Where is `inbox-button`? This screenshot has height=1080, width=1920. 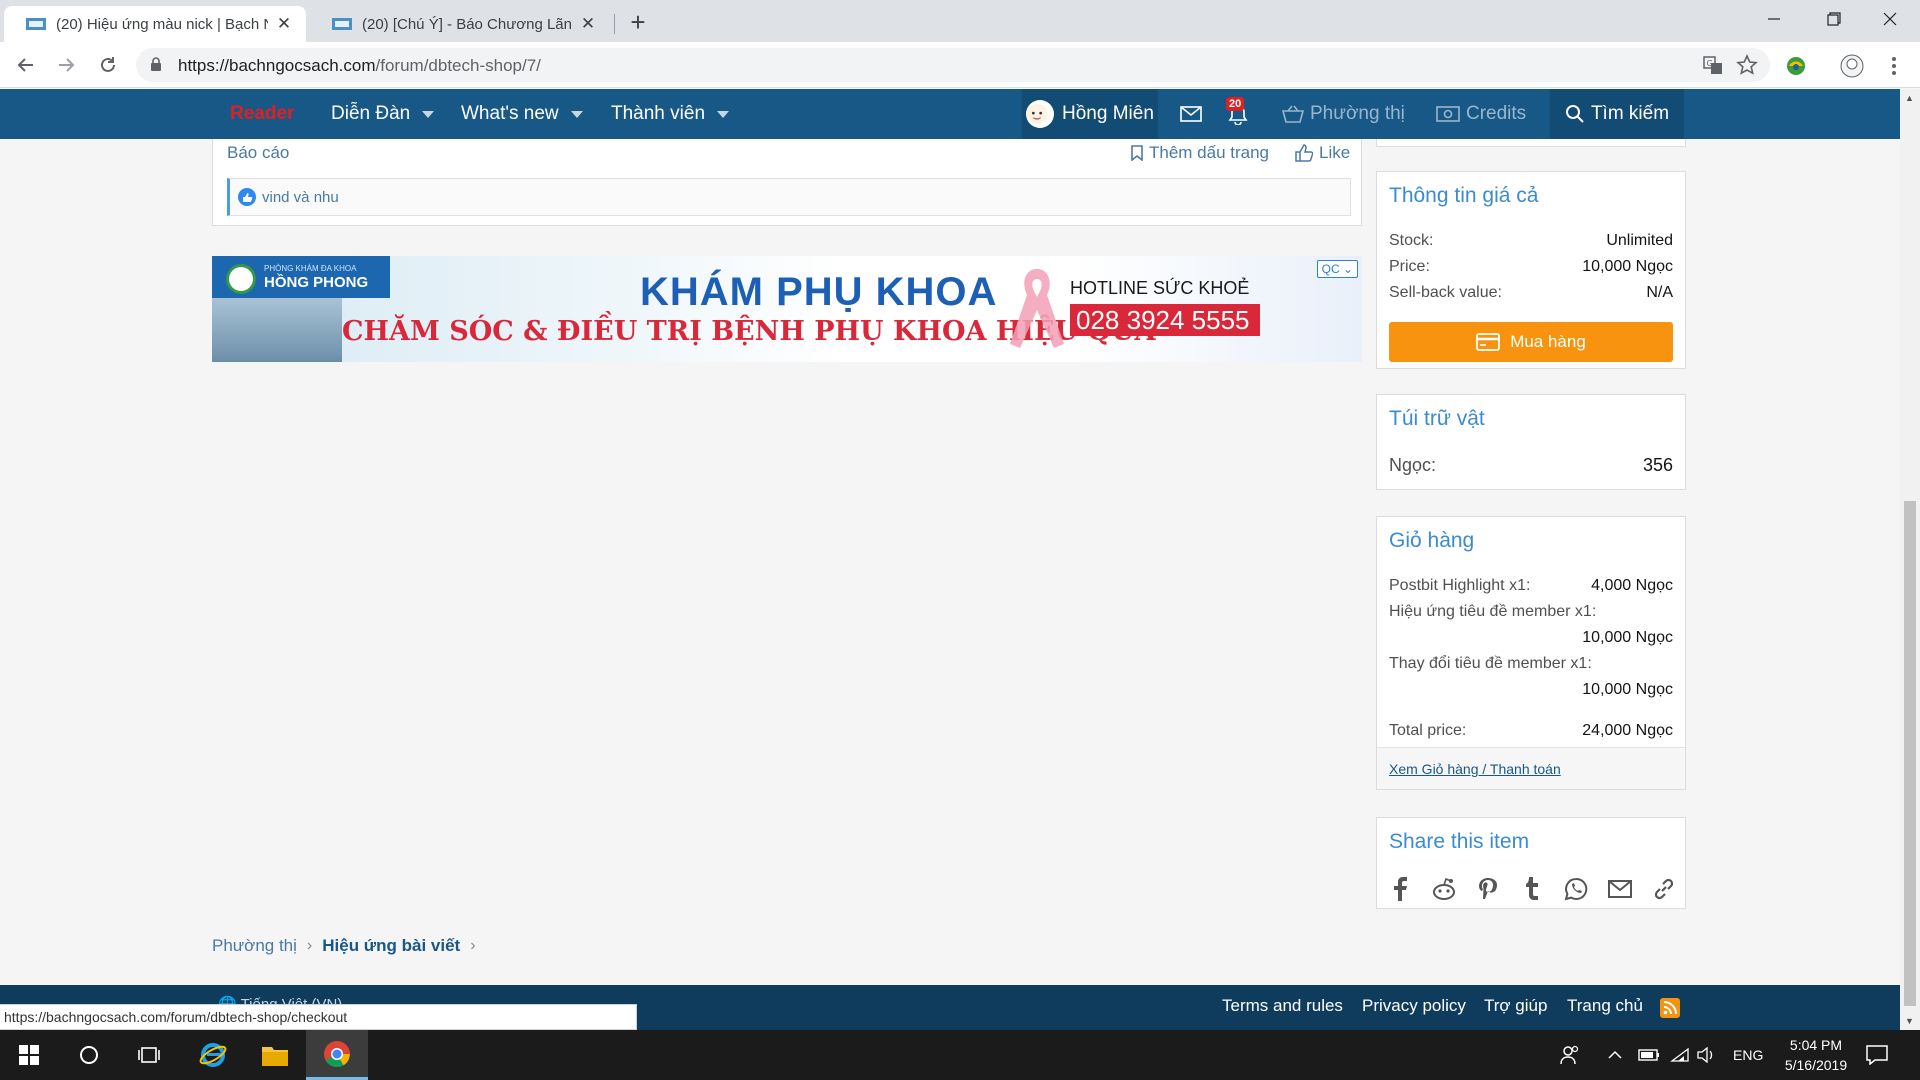
inbox-button is located at coordinates (1194, 114).